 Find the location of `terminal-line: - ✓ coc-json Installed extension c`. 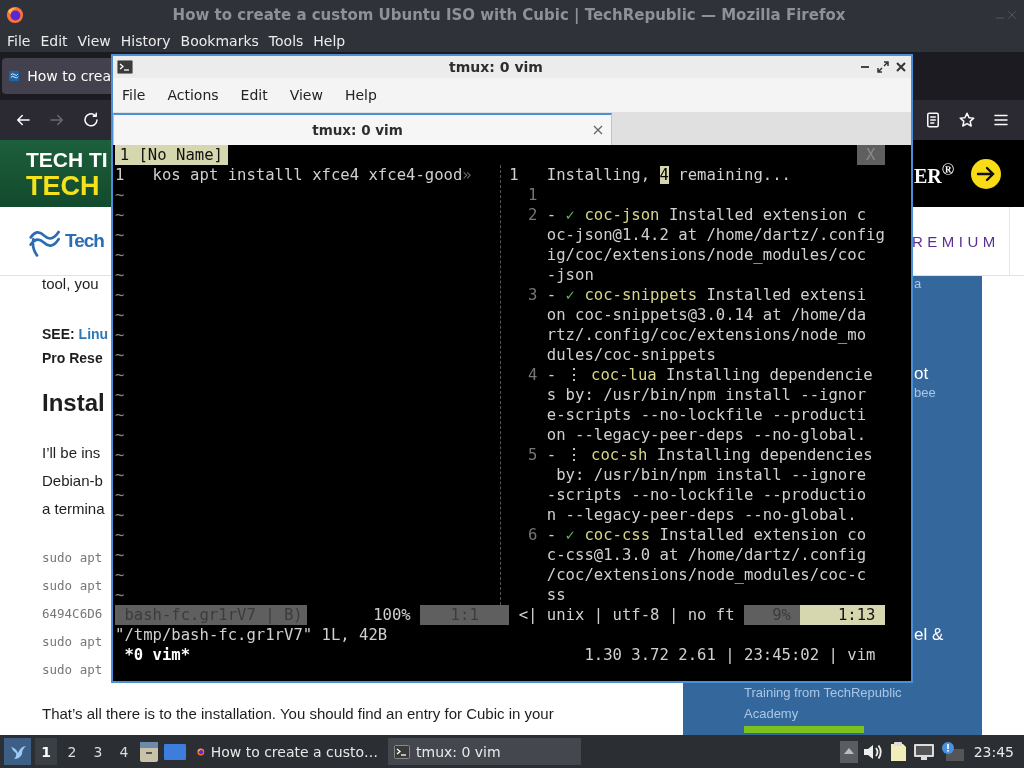

terminal-line: - ✓ coc-json Installed extension c is located at coordinates (706, 215).